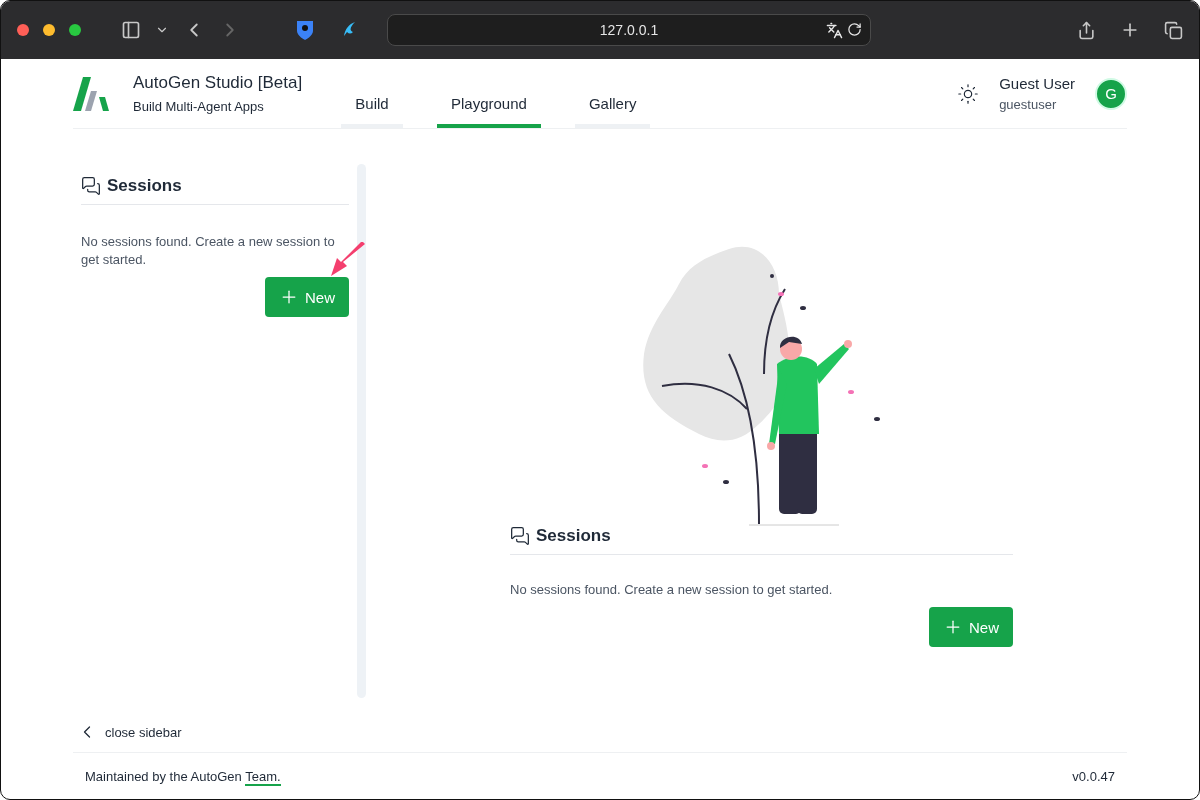 The height and width of the screenshot is (800, 1200). What do you see at coordinates (75, 30) in the screenshot?
I see `zoom-window-button` at bounding box center [75, 30].